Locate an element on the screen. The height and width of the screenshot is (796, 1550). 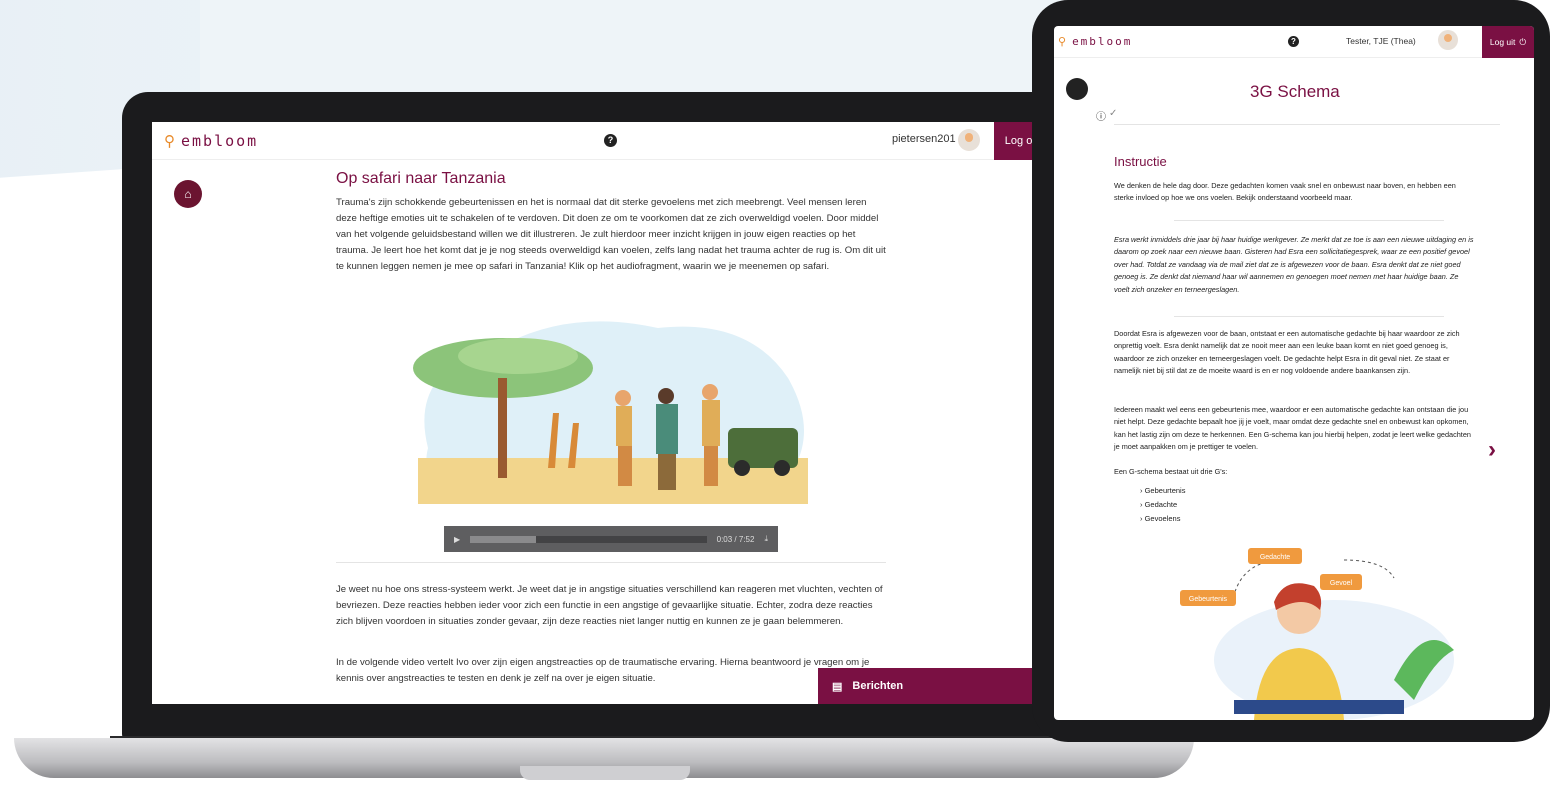
safari-illustration is located at coordinates (610, 412).